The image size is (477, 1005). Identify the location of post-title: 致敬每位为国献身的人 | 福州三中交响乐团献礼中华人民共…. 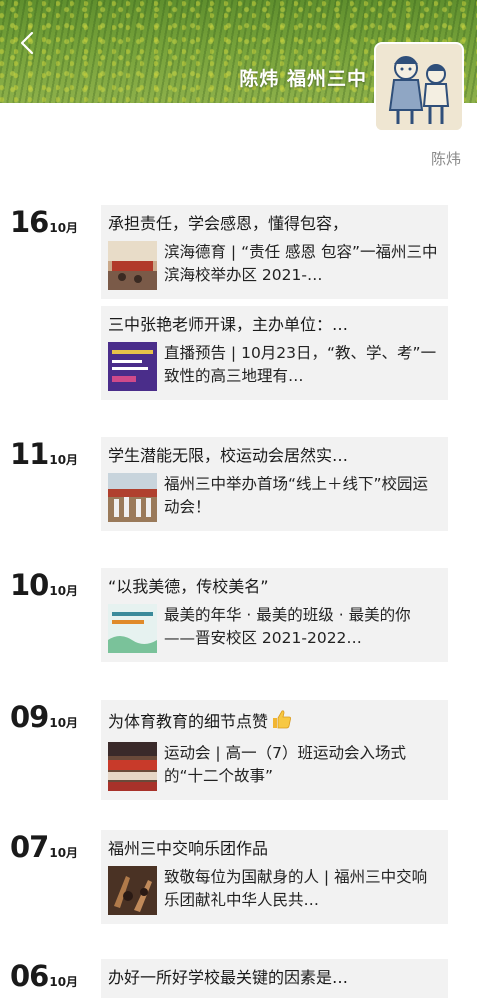
(296, 888).